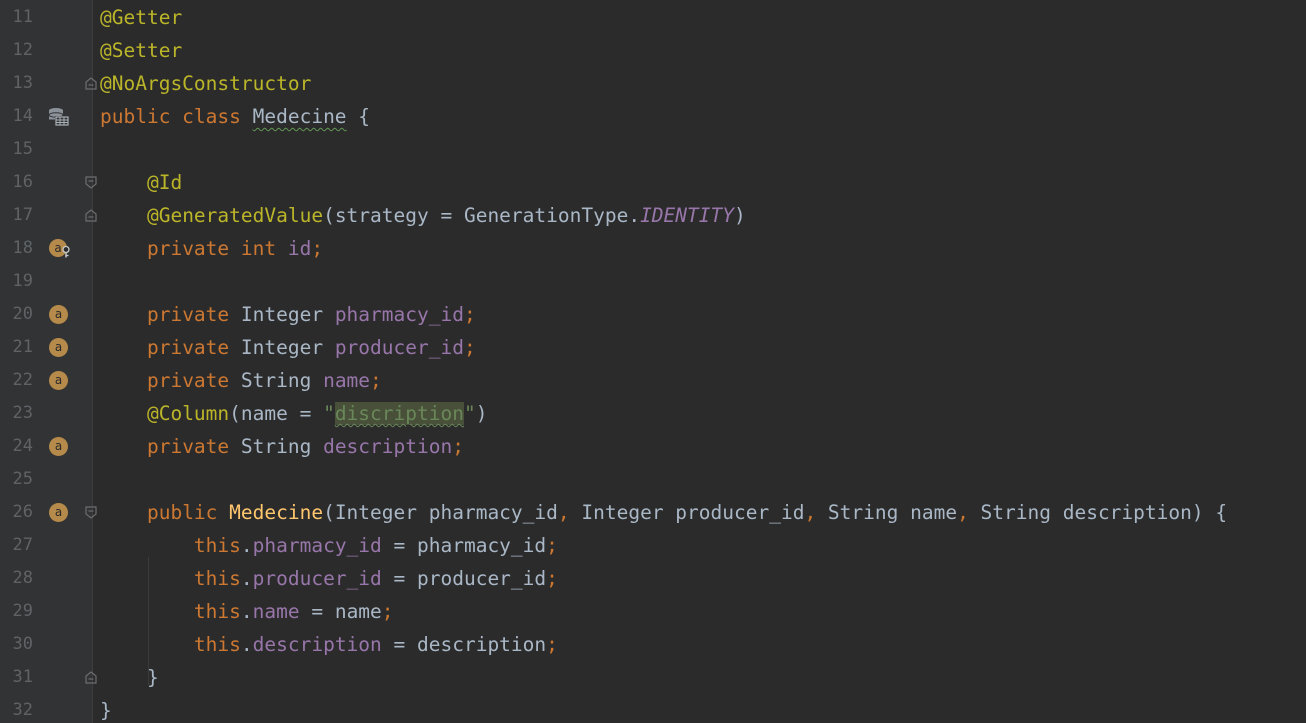 The image size is (1306, 723). What do you see at coordinates (653, 708) in the screenshot?
I see `code-line: 32}` at bounding box center [653, 708].